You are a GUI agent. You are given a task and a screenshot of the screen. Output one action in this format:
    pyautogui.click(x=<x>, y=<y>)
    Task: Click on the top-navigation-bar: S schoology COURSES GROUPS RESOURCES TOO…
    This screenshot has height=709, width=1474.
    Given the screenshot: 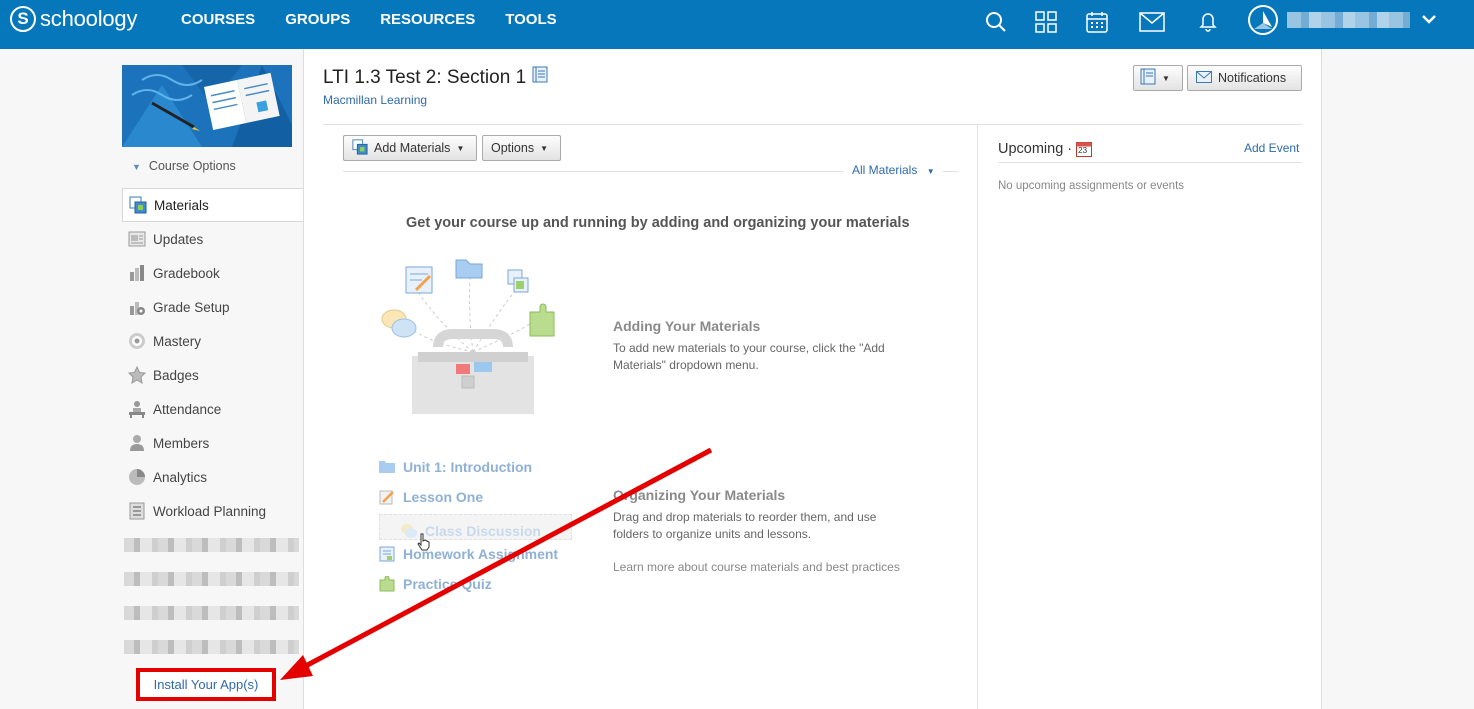 What is the action you would take?
    pyautogui.click(x=737, y=24)
    